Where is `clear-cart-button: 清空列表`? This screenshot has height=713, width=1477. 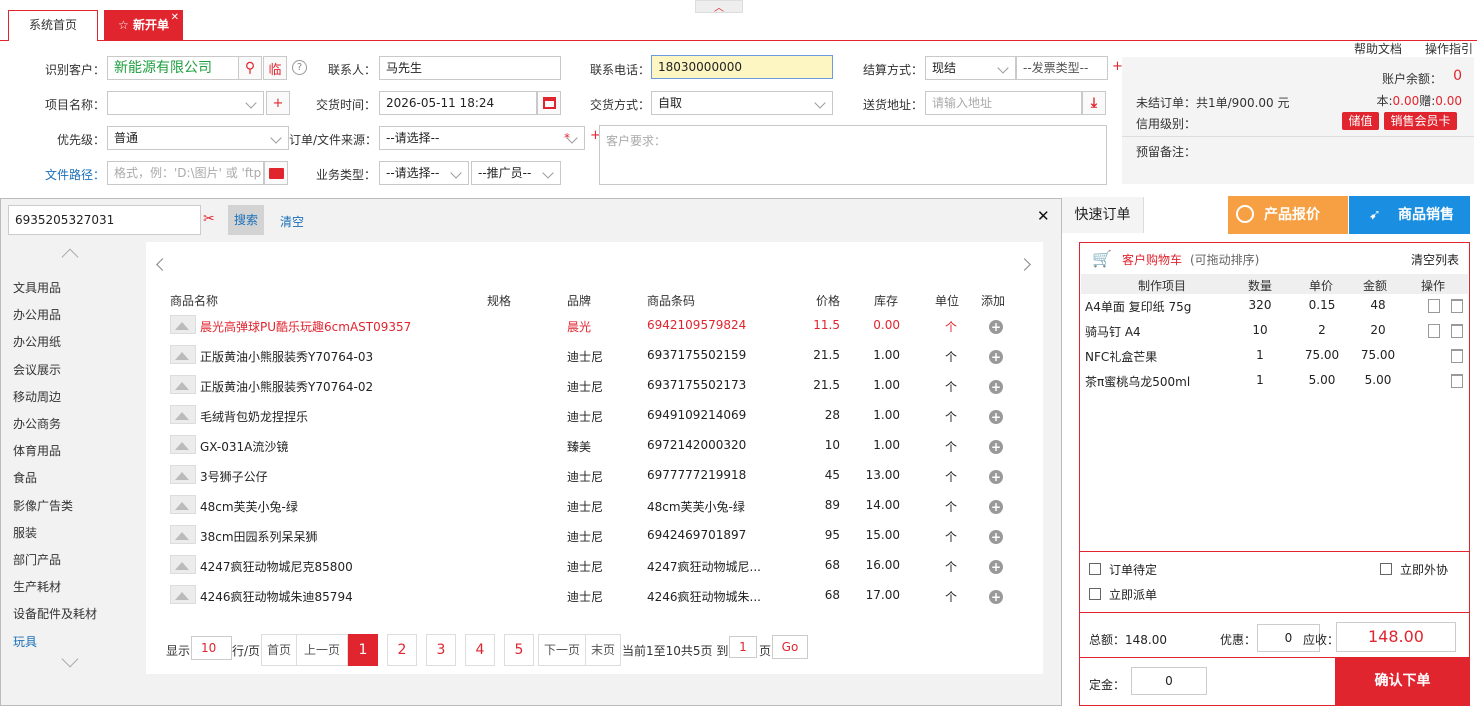
clear-cart-button: 清空列表 is located at coordinates (1435, 259).